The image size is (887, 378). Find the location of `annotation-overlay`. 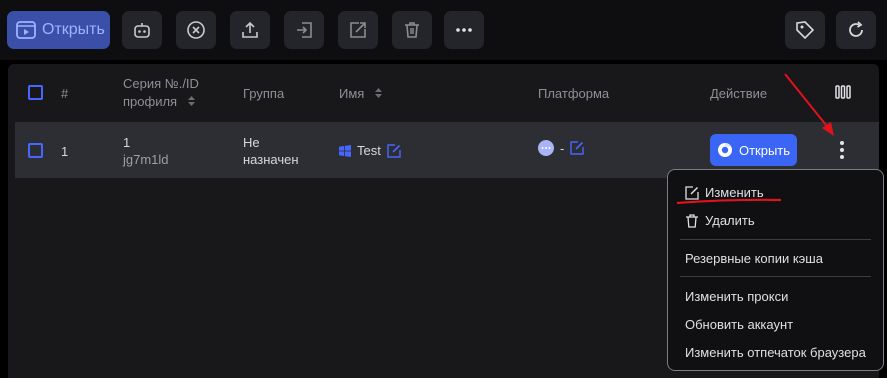

annotation-overlay is located at coordinates (755, 139).